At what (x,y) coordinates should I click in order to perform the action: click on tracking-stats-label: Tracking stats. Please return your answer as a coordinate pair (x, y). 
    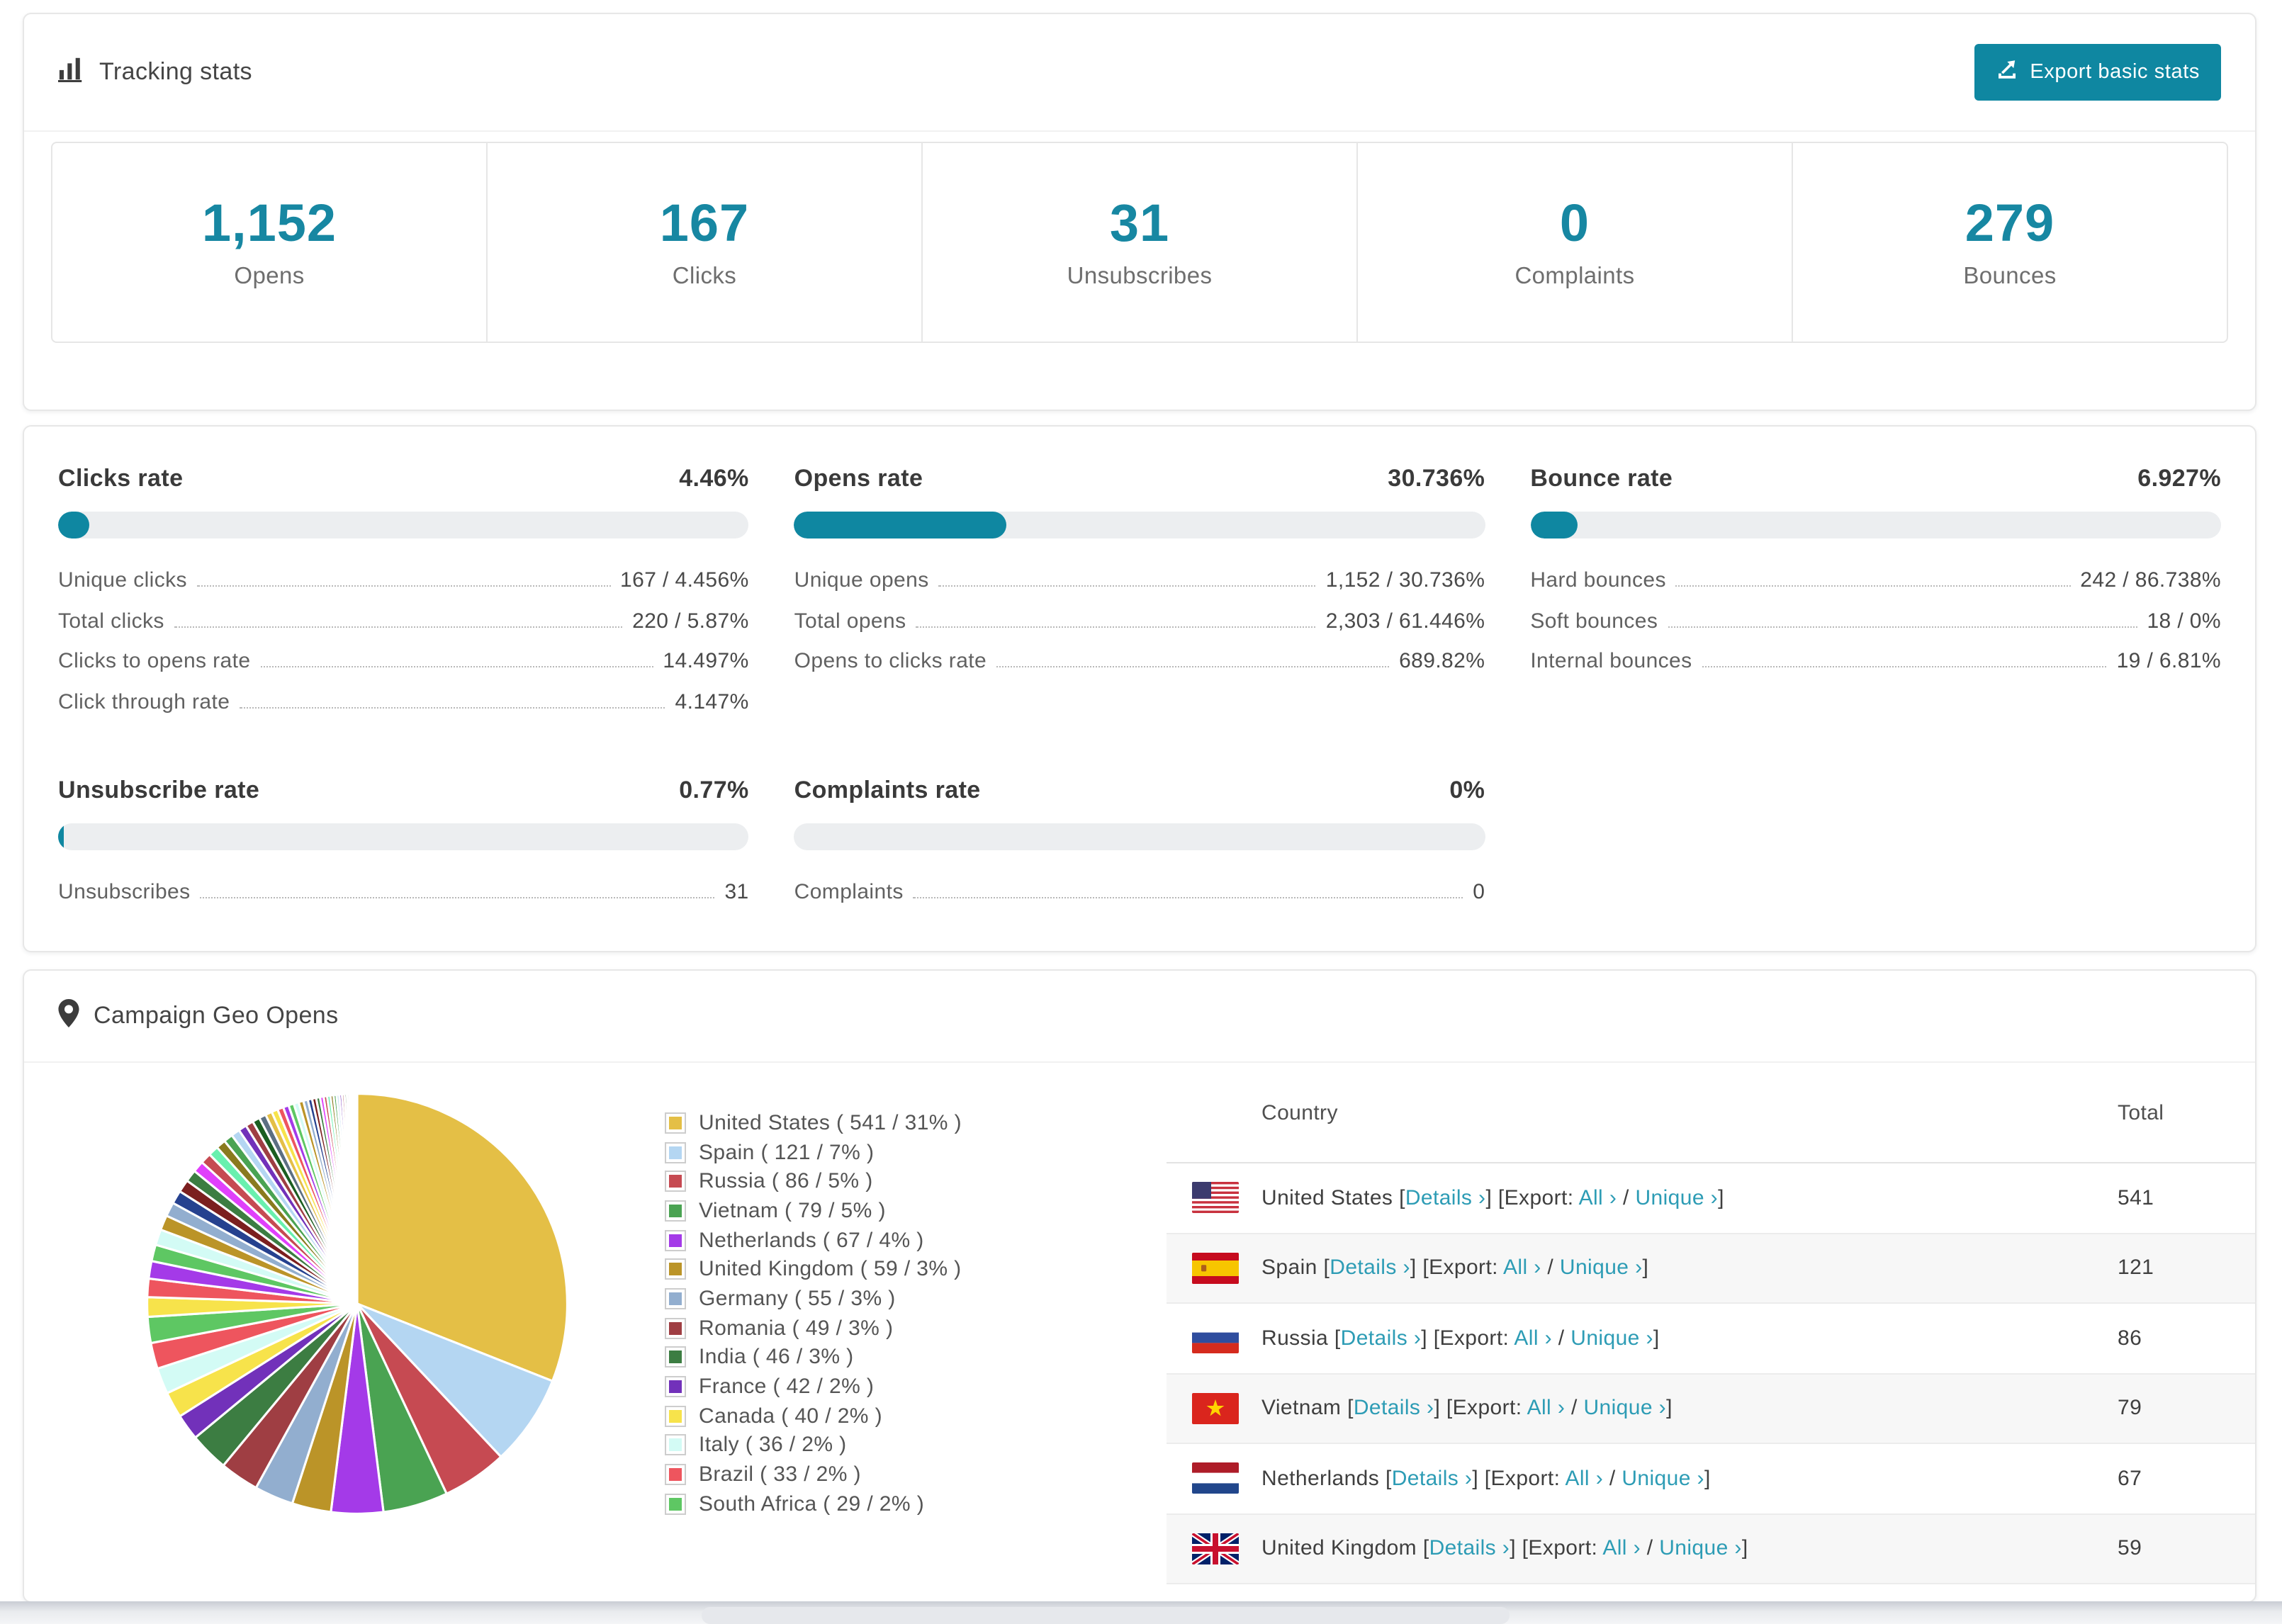
    Looking at the image, I should click on (175, 72).